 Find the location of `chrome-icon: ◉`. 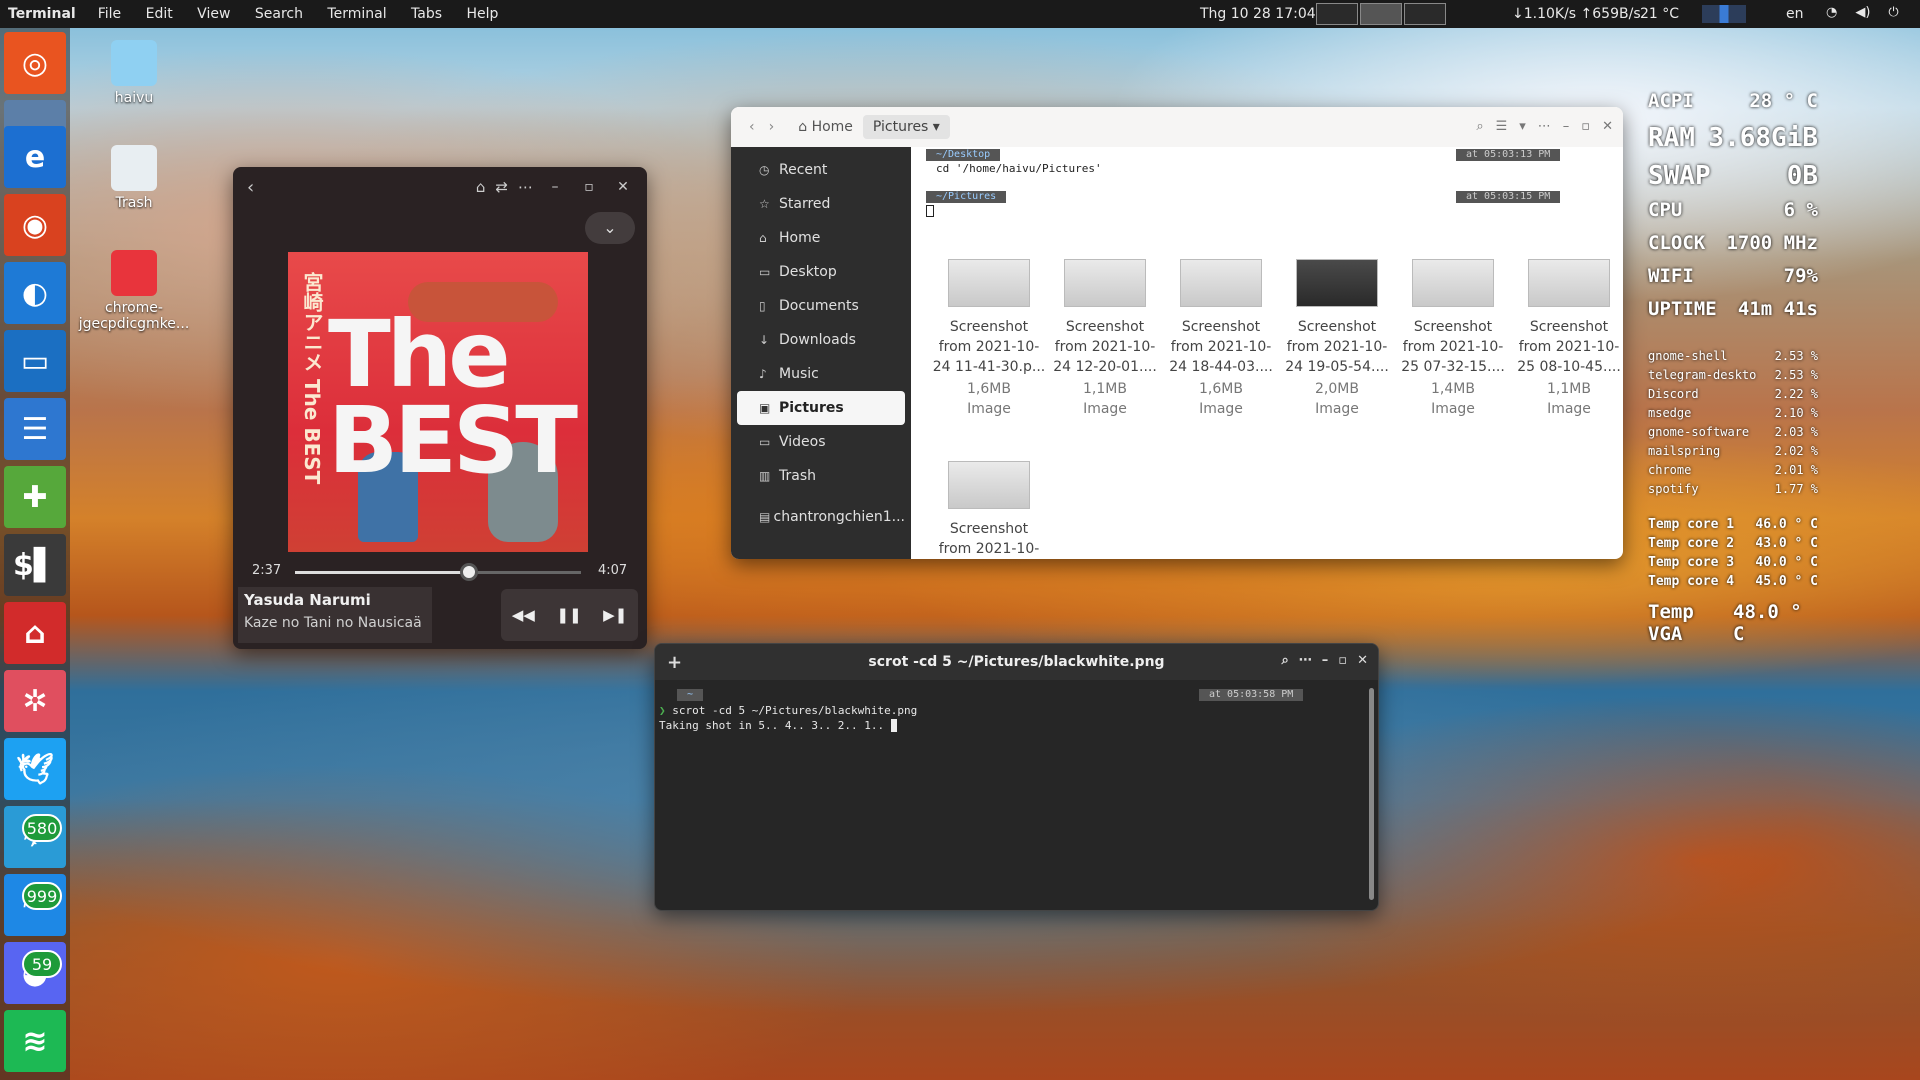

chrome-icon: ◉ is located at coordinates (35, 225).